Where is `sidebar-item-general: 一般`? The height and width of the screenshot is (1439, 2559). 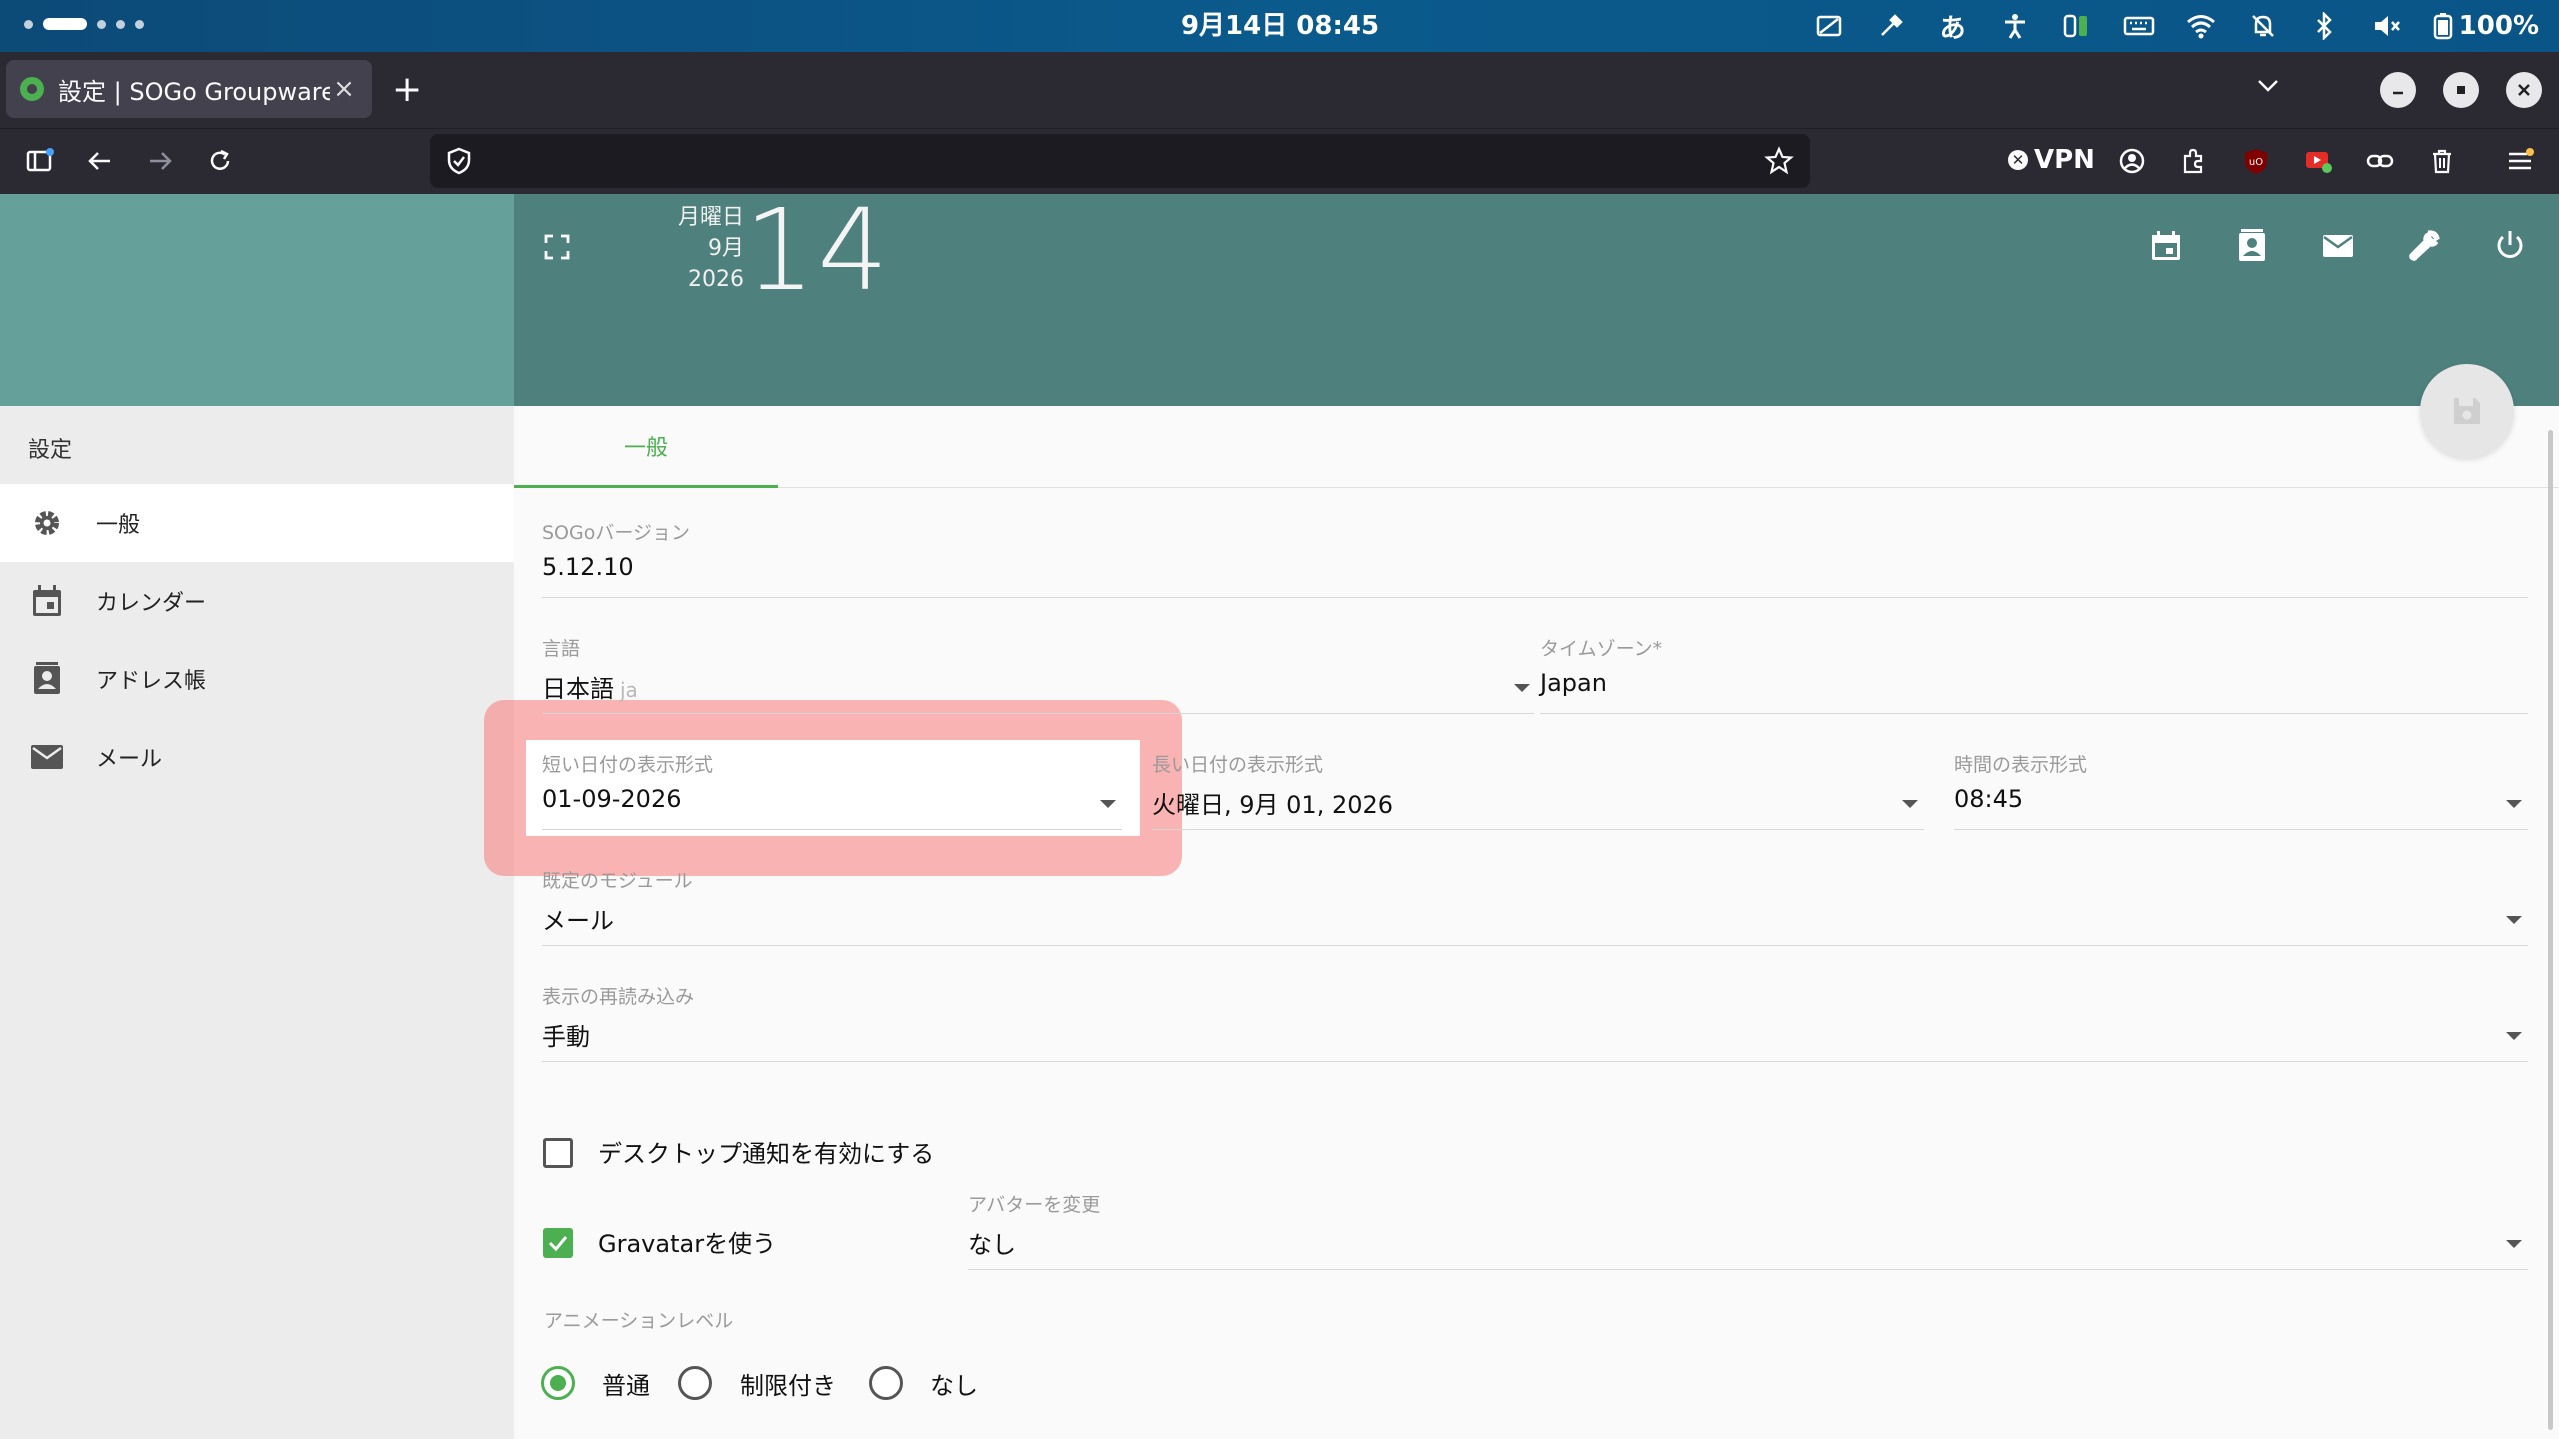 sidebar-item-general: 一般 is located at coordinates (257, 523).